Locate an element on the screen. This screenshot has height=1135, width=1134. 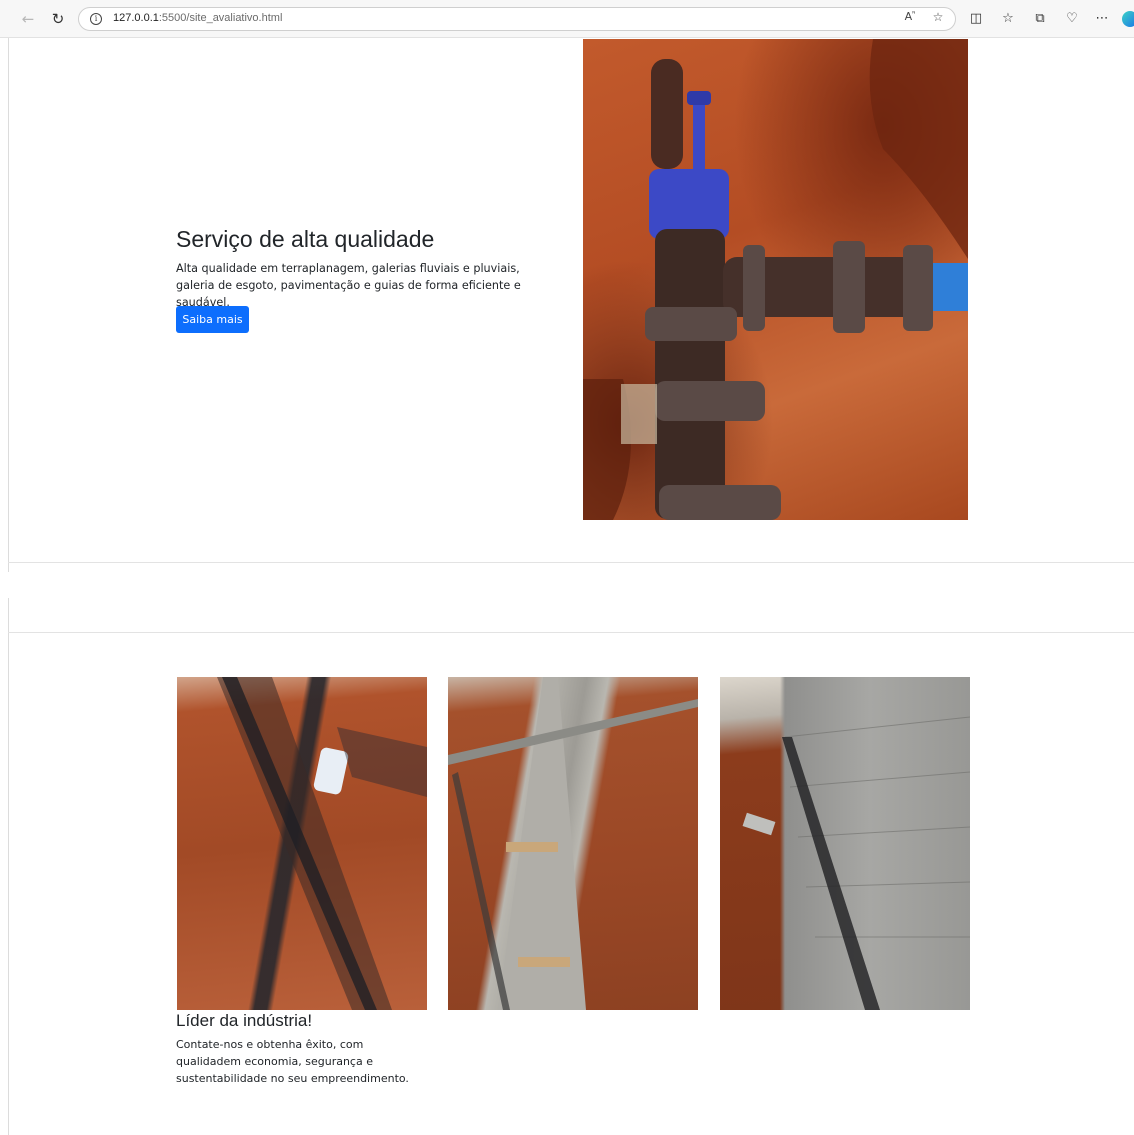
block-wall-illustration is located at coordinates (856, 863).